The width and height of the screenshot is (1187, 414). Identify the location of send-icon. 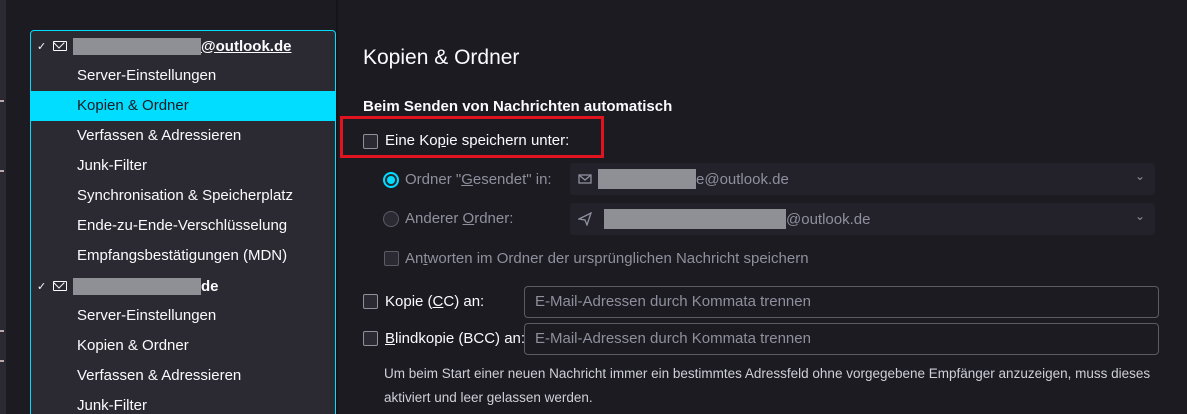
(585, 219).